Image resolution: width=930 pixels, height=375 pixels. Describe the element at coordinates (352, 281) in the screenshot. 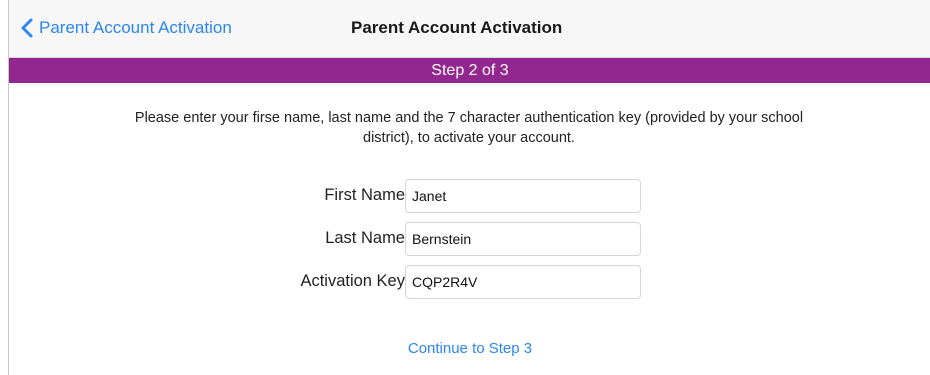

I see `activation-key-label: Activation Key` at that location.